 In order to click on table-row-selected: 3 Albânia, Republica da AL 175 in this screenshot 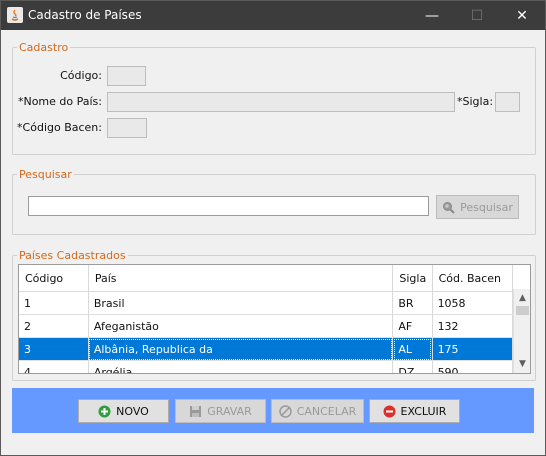, I will do `click(266, 349)`.